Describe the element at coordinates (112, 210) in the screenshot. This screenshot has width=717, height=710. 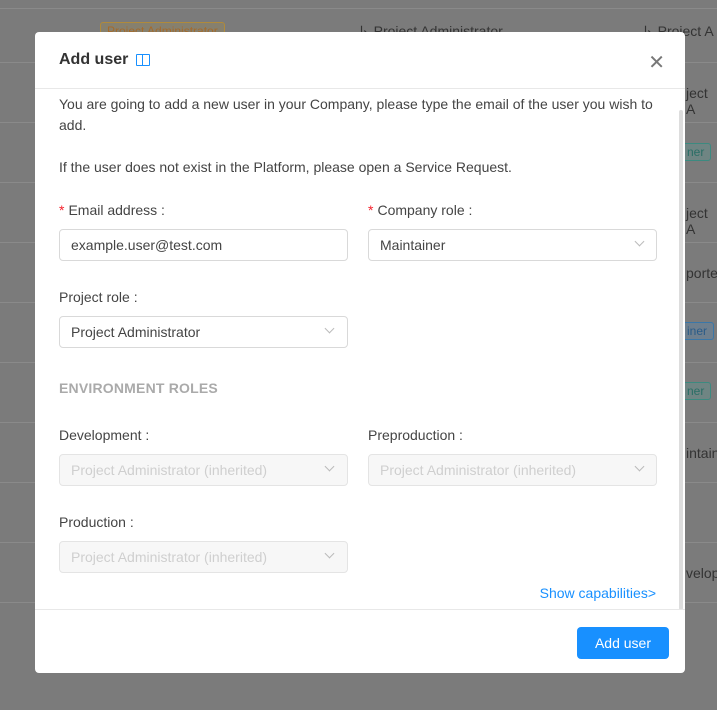
I see `email-label: * Email address :` at that location.